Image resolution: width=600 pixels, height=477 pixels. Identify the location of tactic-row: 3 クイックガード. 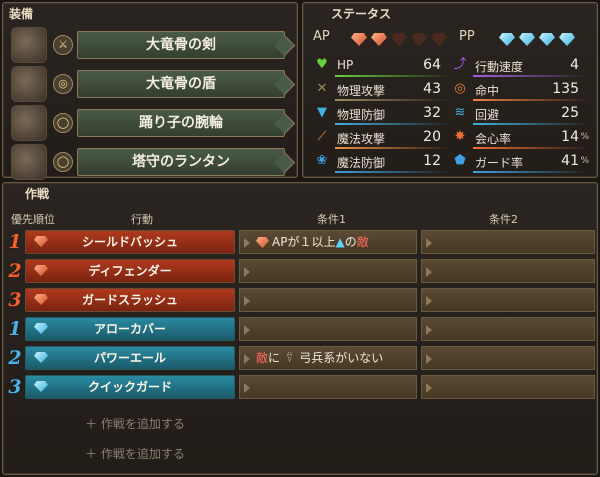
(301, 387).